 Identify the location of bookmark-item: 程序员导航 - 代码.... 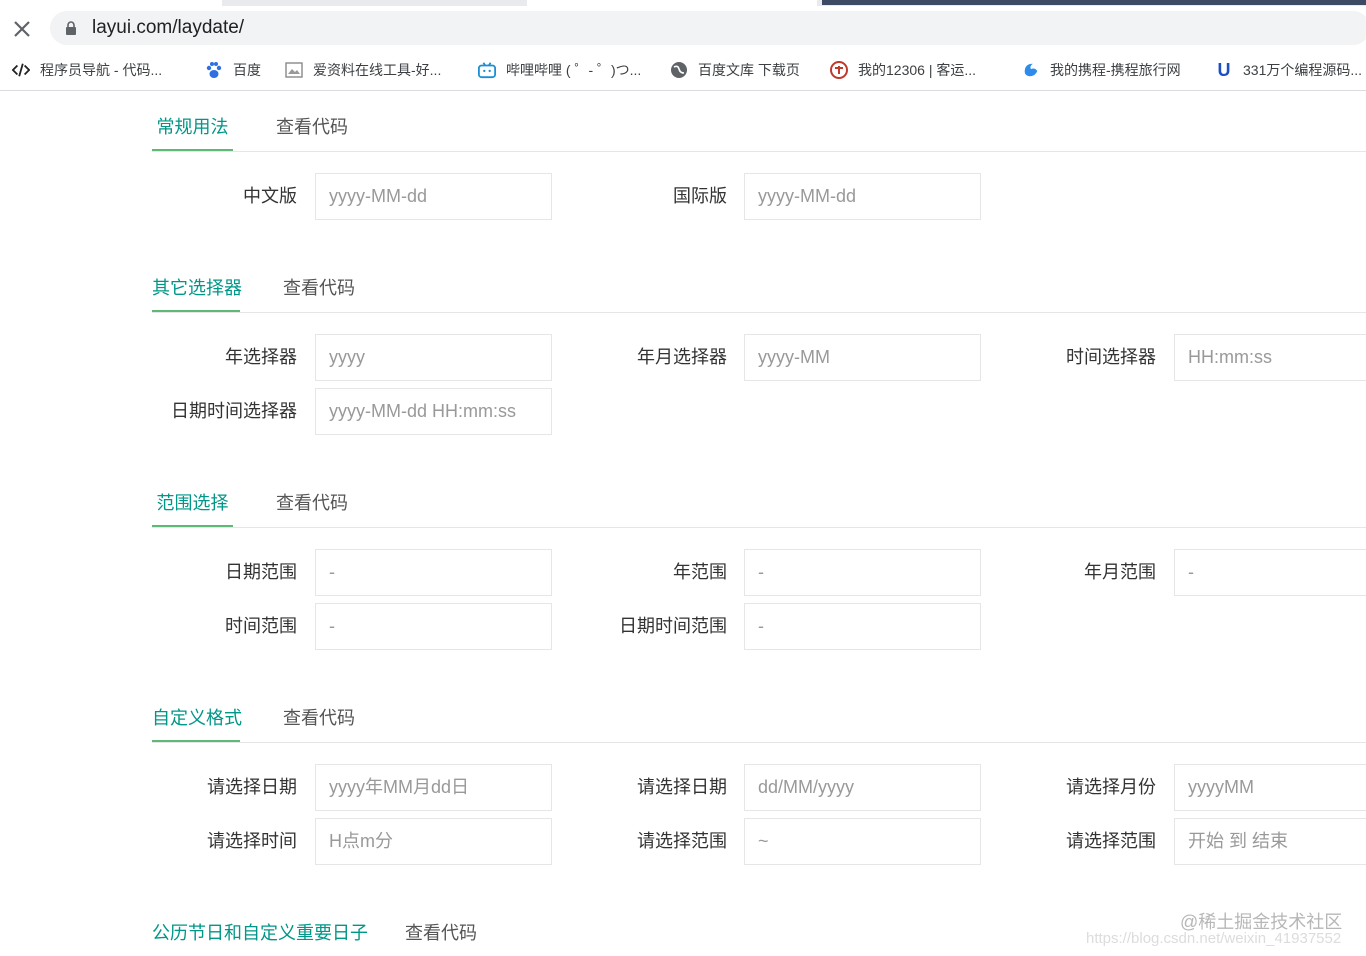
(87, 70).